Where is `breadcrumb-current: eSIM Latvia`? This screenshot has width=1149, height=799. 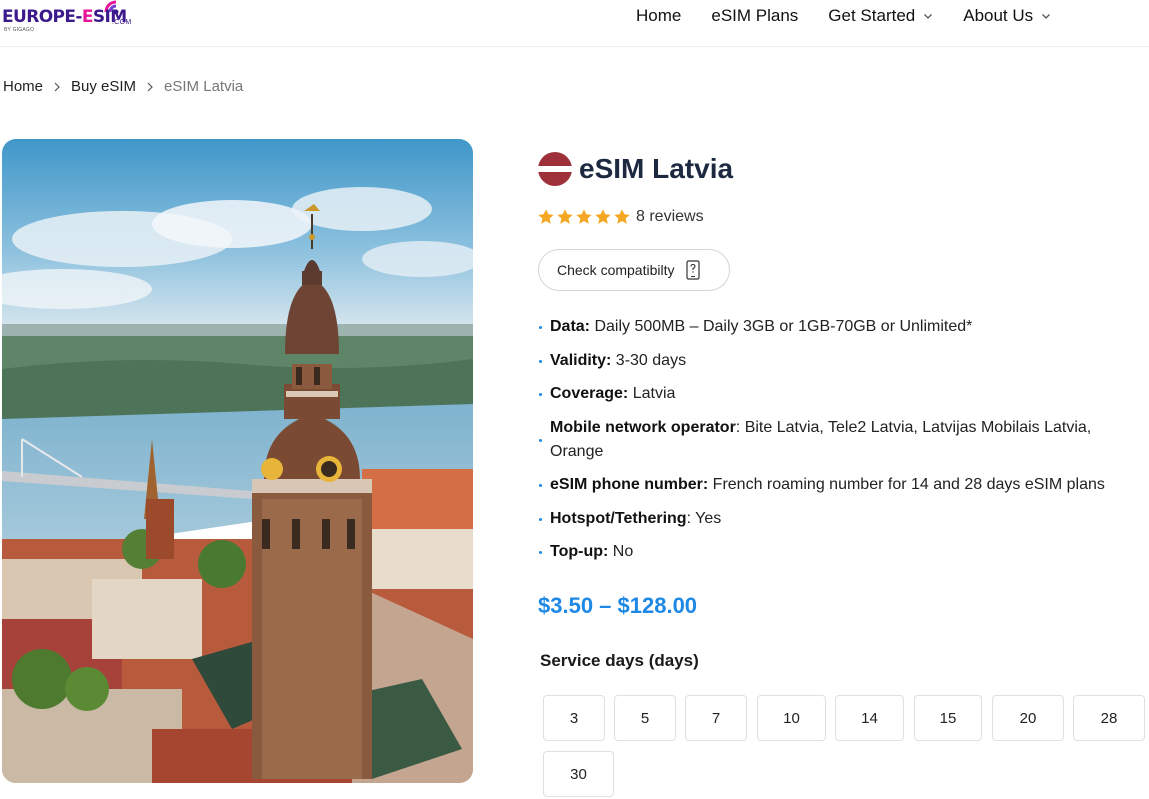
breadcrumb-current: eSIM Latvia is located at coordinates (204, 86).